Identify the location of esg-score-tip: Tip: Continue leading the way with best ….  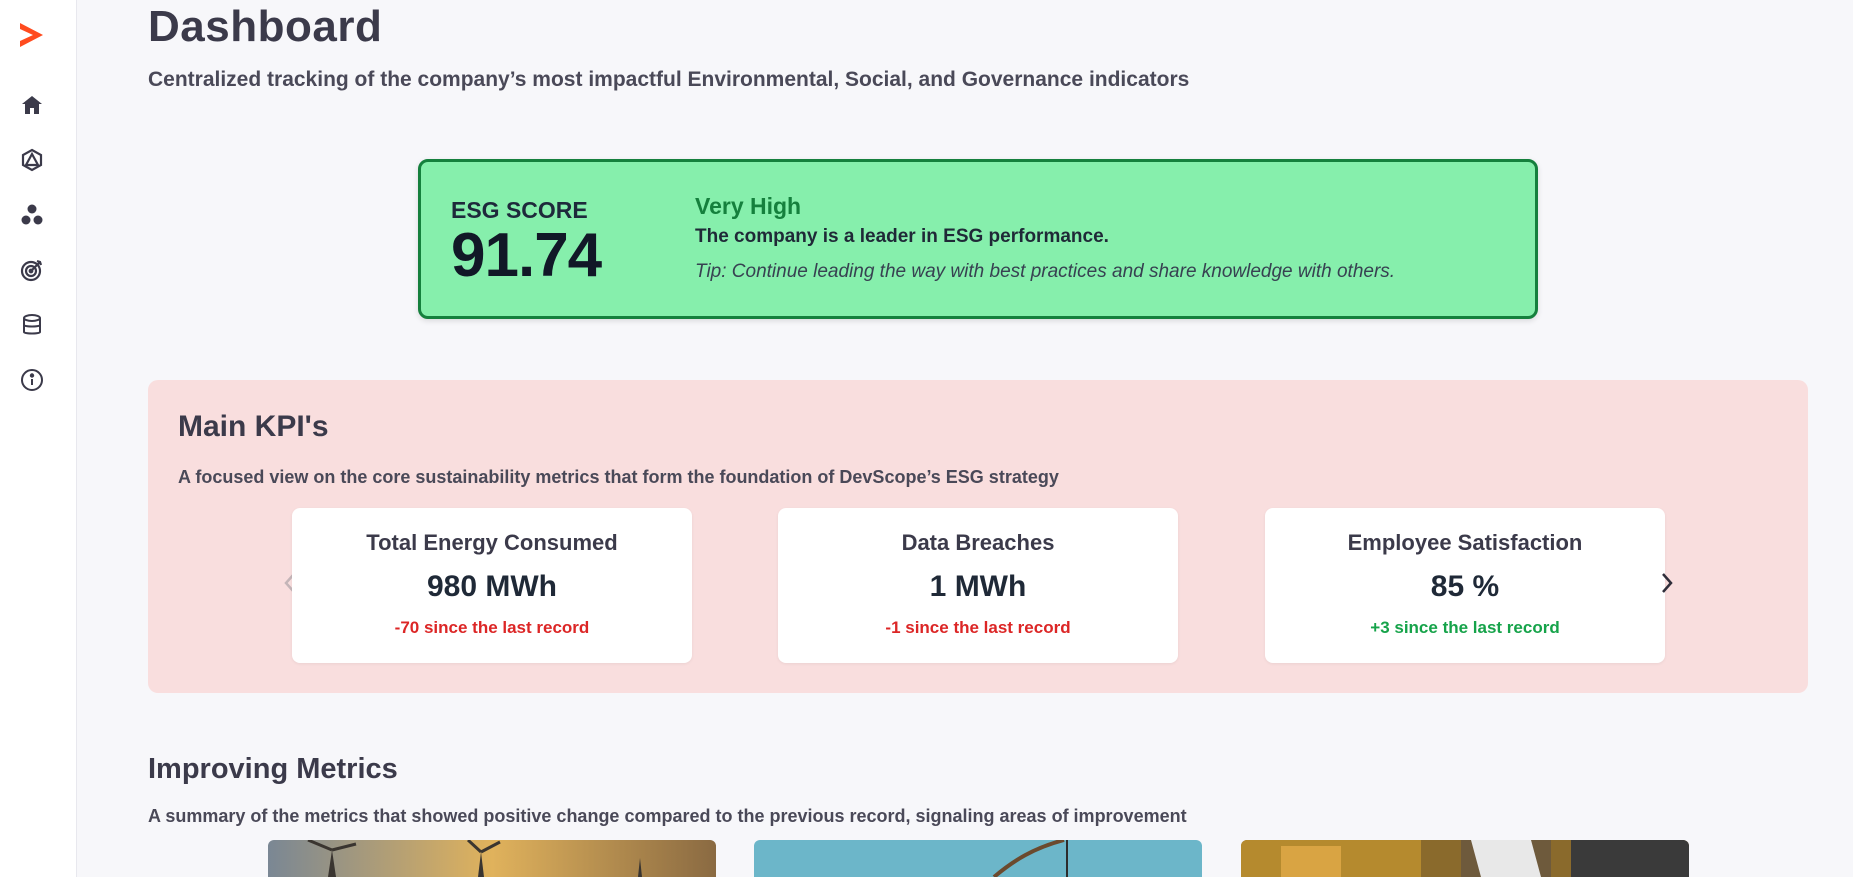
(1045, 271).